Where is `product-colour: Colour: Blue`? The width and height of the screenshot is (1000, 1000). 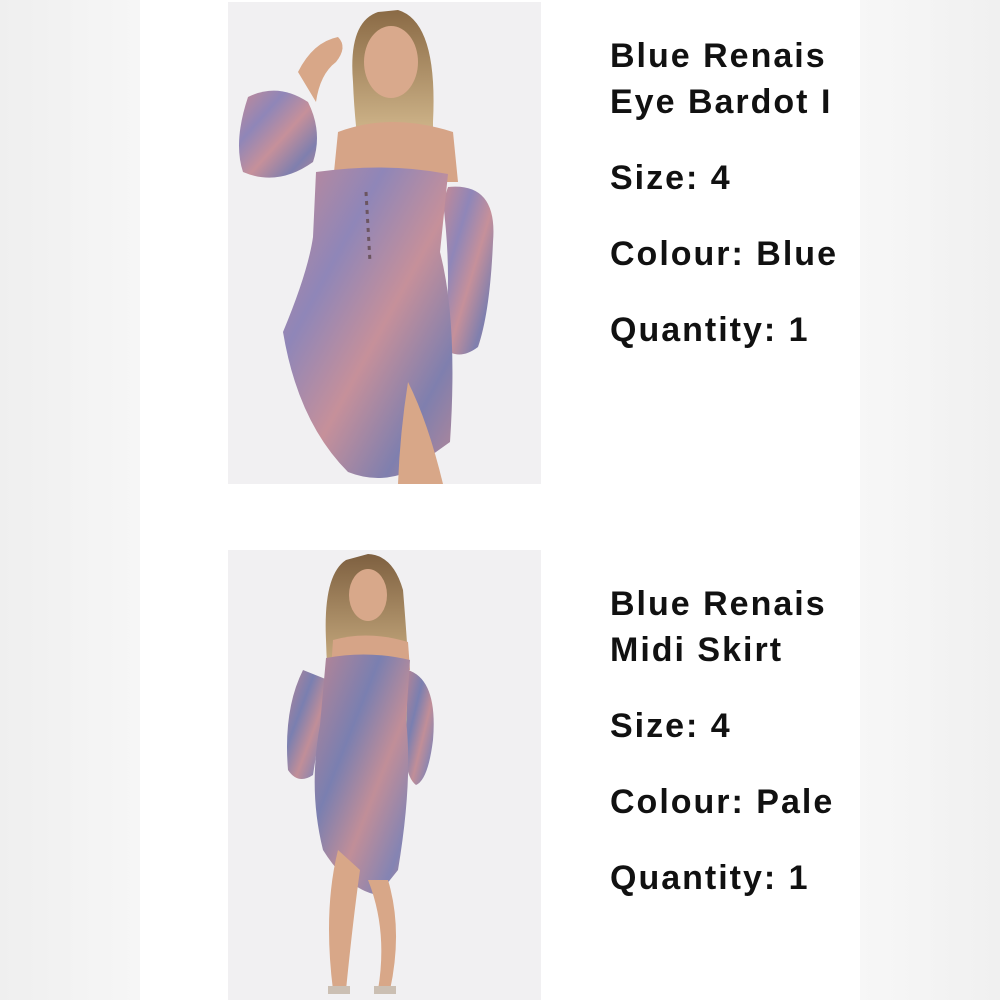 product-colour: Colour: Blue is located at coordinates (724, 254).